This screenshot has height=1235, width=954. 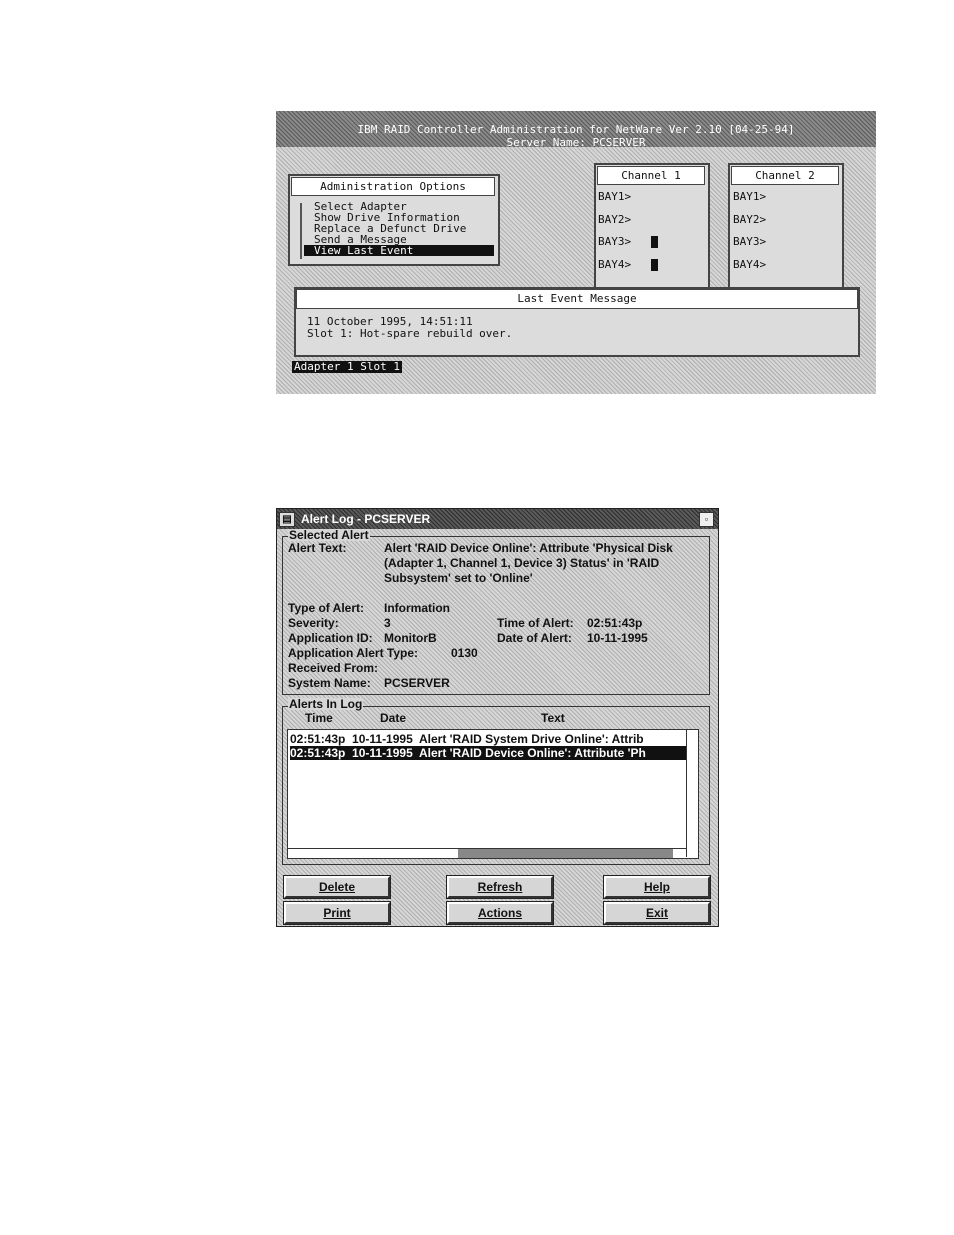 What do you see at coordinates (750, 264) in the screenshot?
I see `channel-2-bay-4: BAY4>` at bounding box center [750, 264].